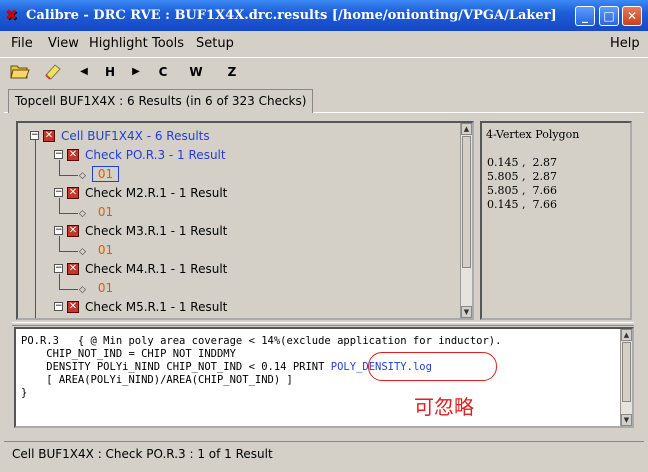 Image resolution: width=648 pixels, height=472 pixels. I want to click on vertex-coord: 5.805 , 7.66, so click(522, 190).